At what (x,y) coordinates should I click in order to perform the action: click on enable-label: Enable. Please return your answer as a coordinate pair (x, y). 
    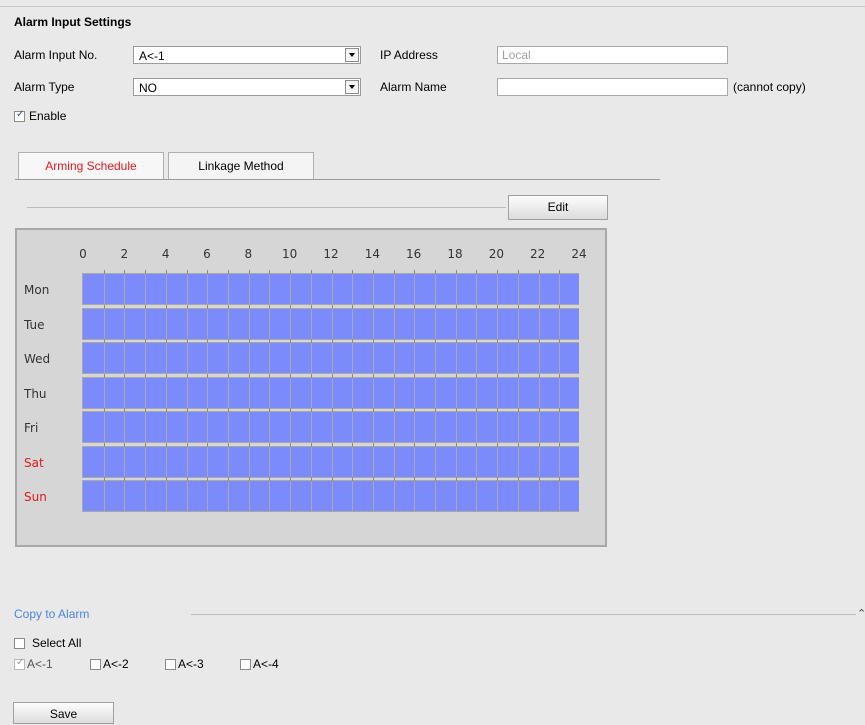
    Looking at the image, I should click on (48, 116).